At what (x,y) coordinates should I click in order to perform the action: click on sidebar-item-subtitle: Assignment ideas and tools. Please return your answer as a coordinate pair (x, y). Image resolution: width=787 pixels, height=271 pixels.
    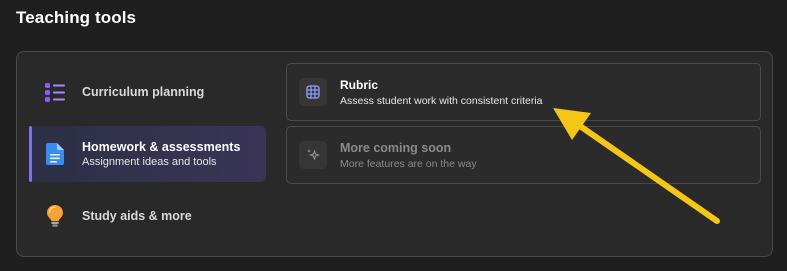
    Looking at the image, I should click on (149, 162).